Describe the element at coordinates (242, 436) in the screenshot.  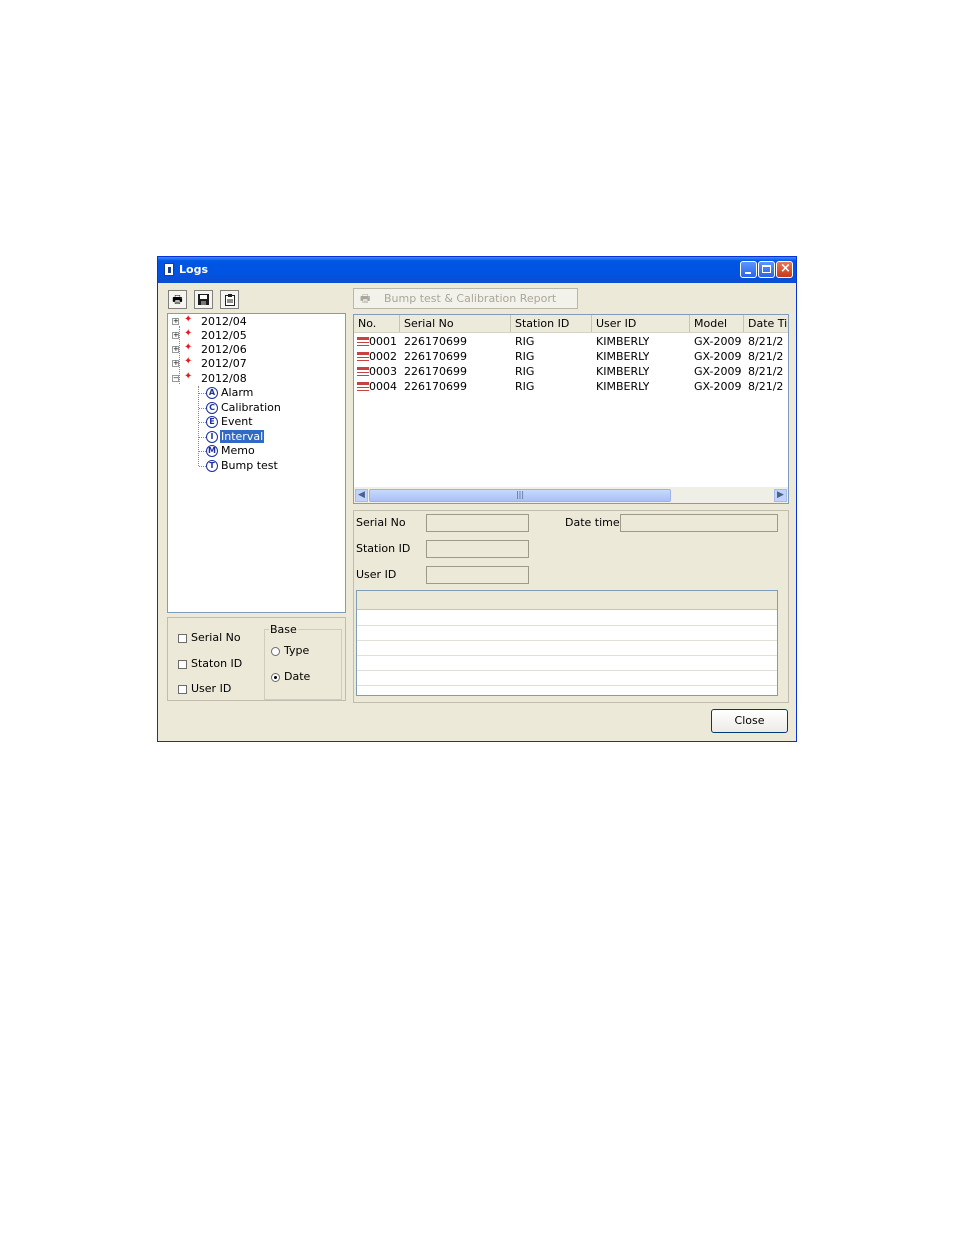
I see `tree-node-label-selected: Interval` at that location.